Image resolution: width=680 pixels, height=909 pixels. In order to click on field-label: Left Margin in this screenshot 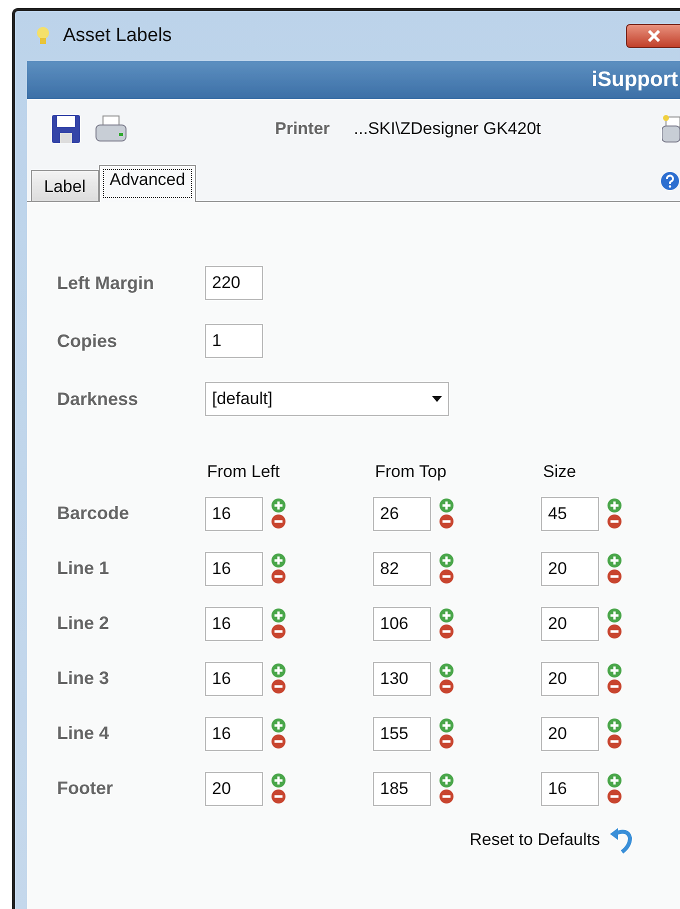, I will do `click(106, 283)`.